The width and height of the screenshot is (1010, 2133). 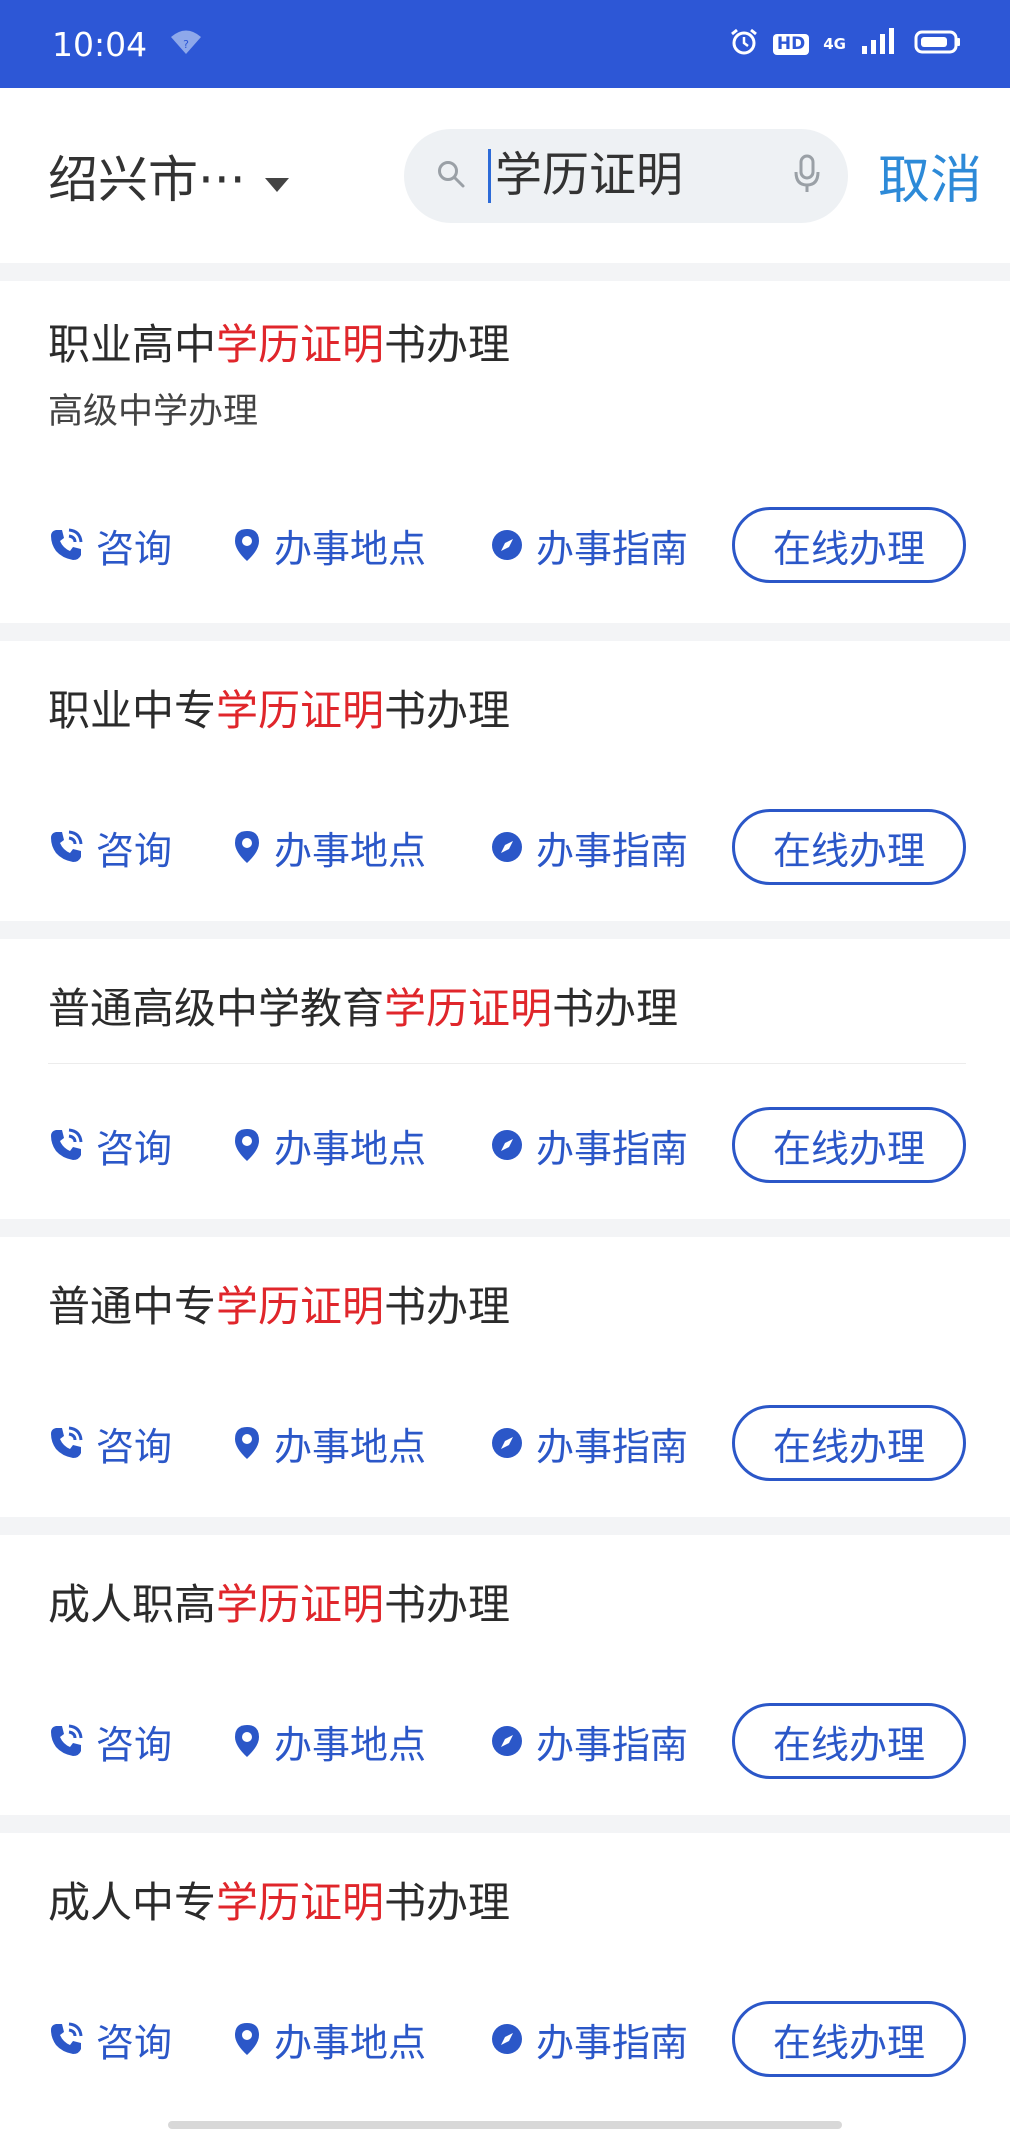 I want to click on card-divider, so click(x=507, y=1063).